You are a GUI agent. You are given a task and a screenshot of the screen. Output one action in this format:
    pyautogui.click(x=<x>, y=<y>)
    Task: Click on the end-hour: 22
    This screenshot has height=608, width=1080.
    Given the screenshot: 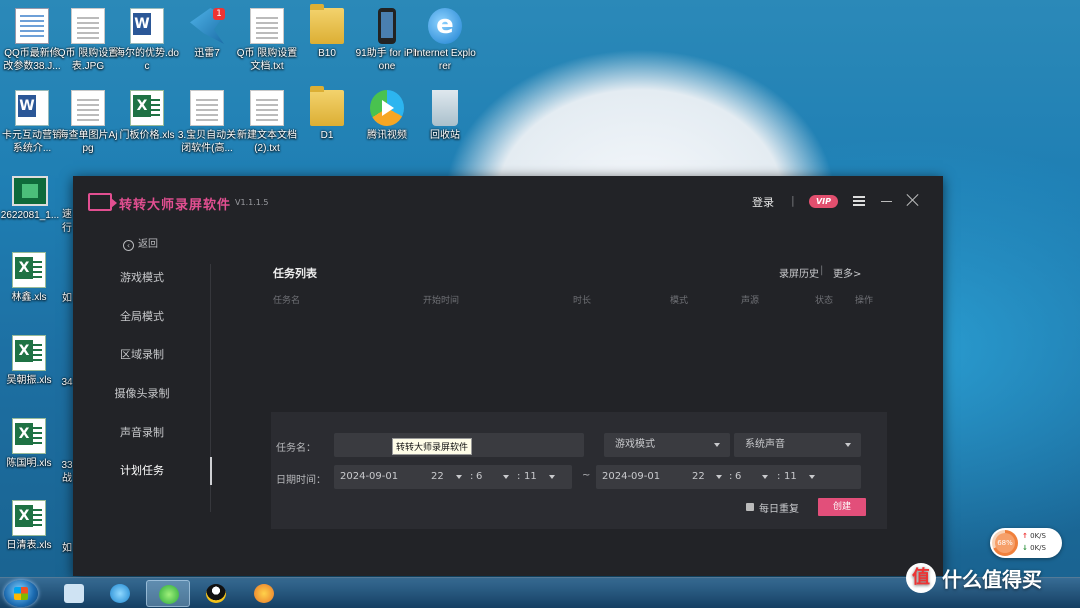 What is the action you would take?
    pyautogui.click(x=698, y=477)
    